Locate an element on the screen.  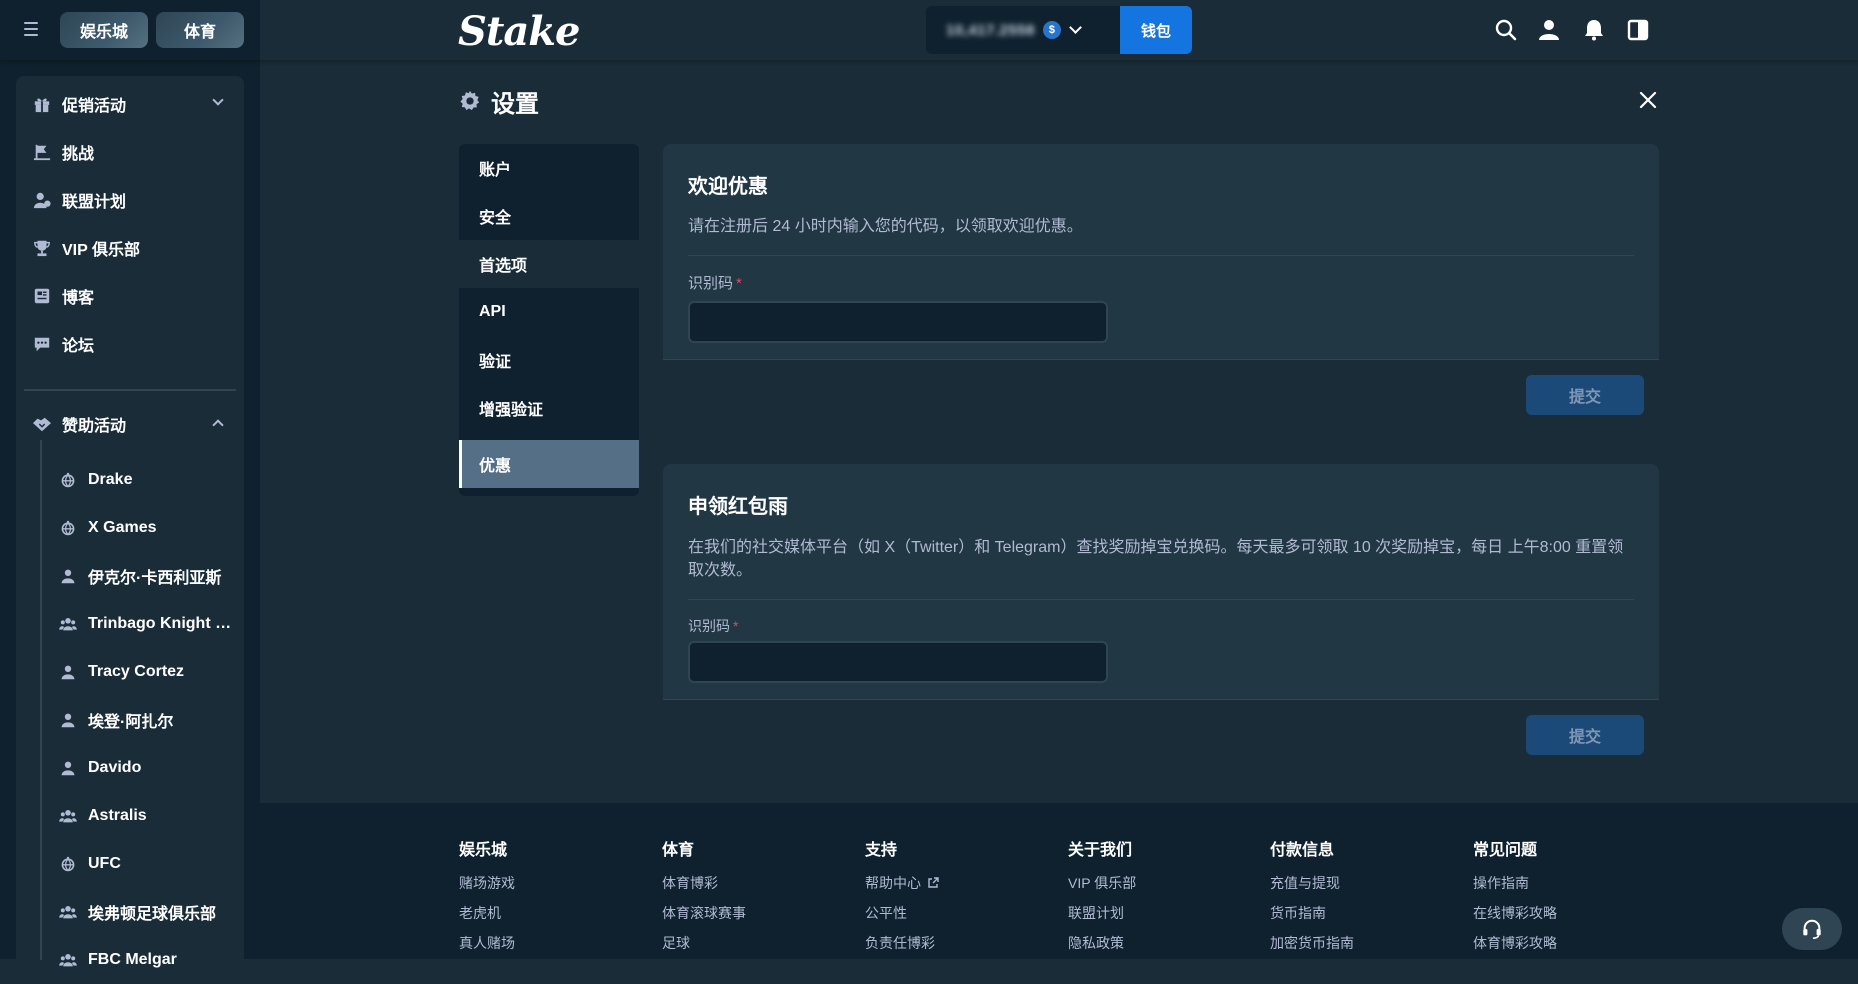
sidebar-item-vip-club: VIP 俱乐部 is located at coordinates (130, 248).